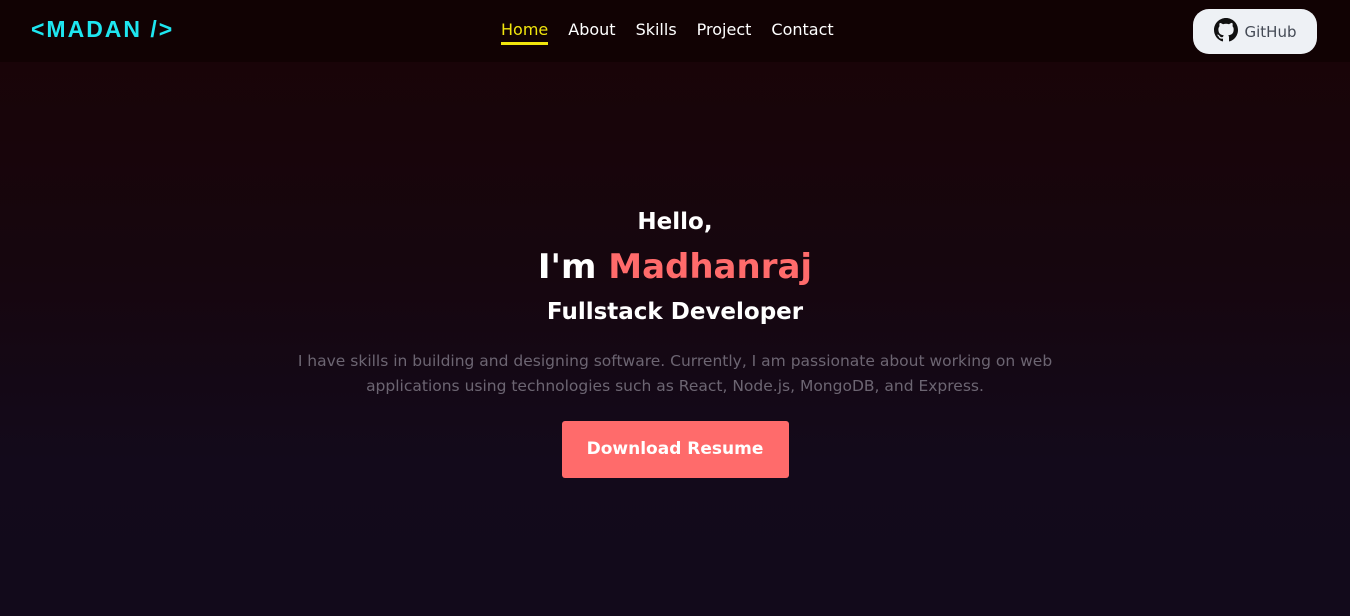  What do you see at coordinates (1270, 31) in the screenshot?
I see `github-label: GitHub` at bounding box center [1270, 31].